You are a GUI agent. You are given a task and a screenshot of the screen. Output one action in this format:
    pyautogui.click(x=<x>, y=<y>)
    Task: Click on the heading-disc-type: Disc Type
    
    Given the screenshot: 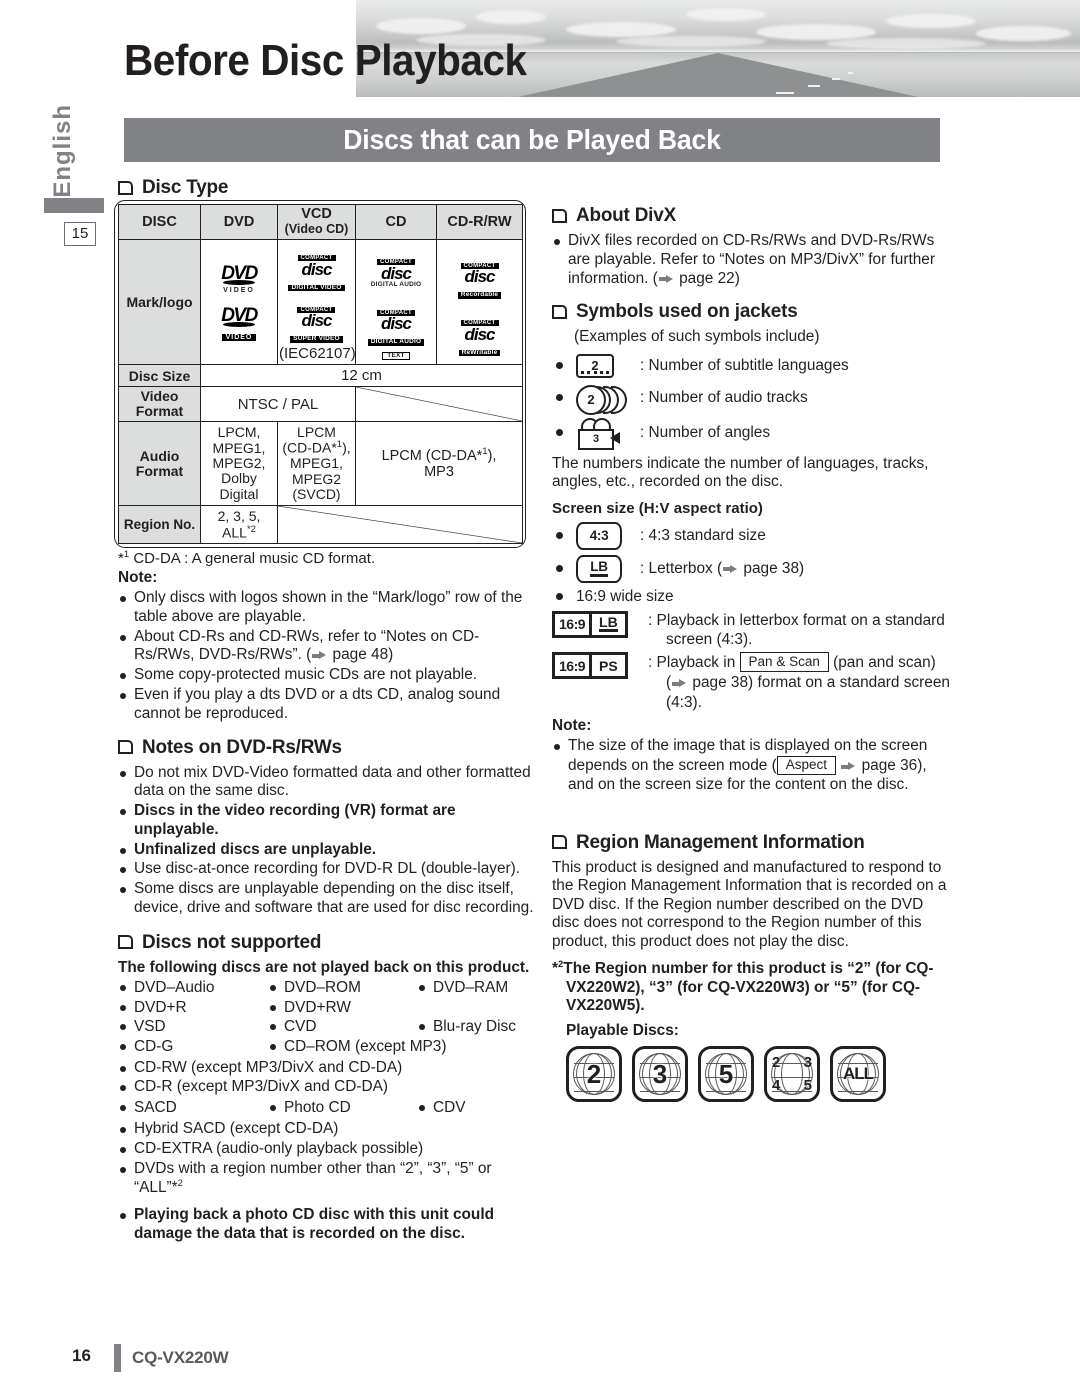 What is the action you would take?
    pyautogui.click(x=327, y=187)
    